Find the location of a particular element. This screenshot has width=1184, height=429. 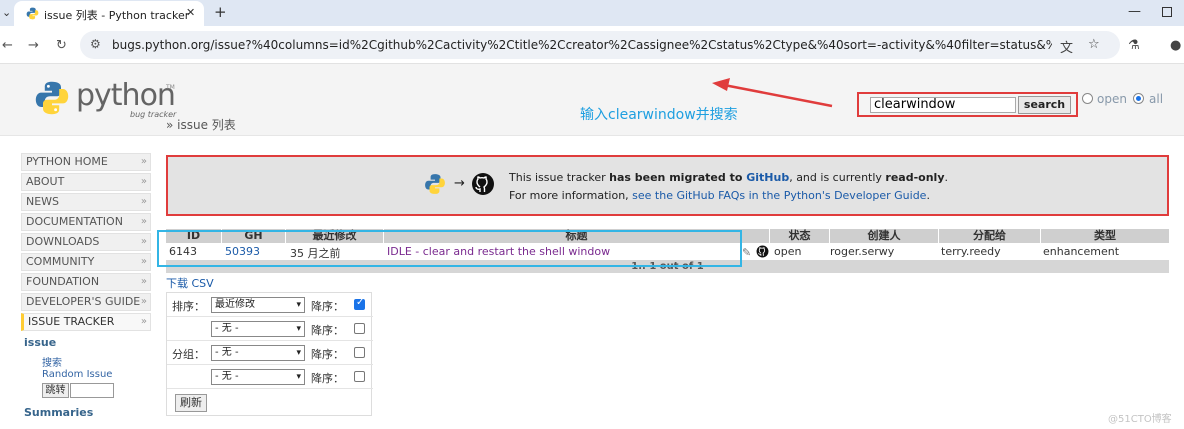

annotation-arrow-icon is located at coordinates (772, 93).